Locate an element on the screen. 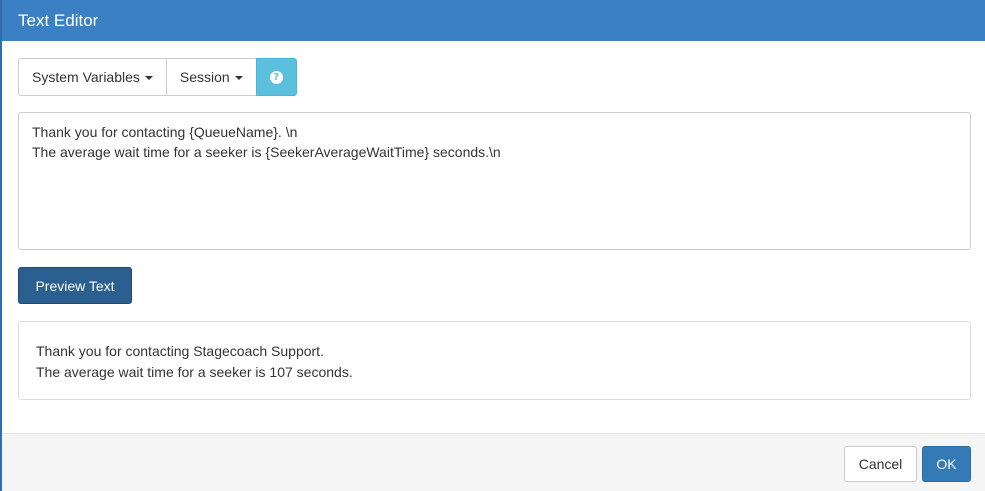 Image resolution: width=985 pixels, height=491 pixels. ok-button: OK is located at coordinates (946, 464).